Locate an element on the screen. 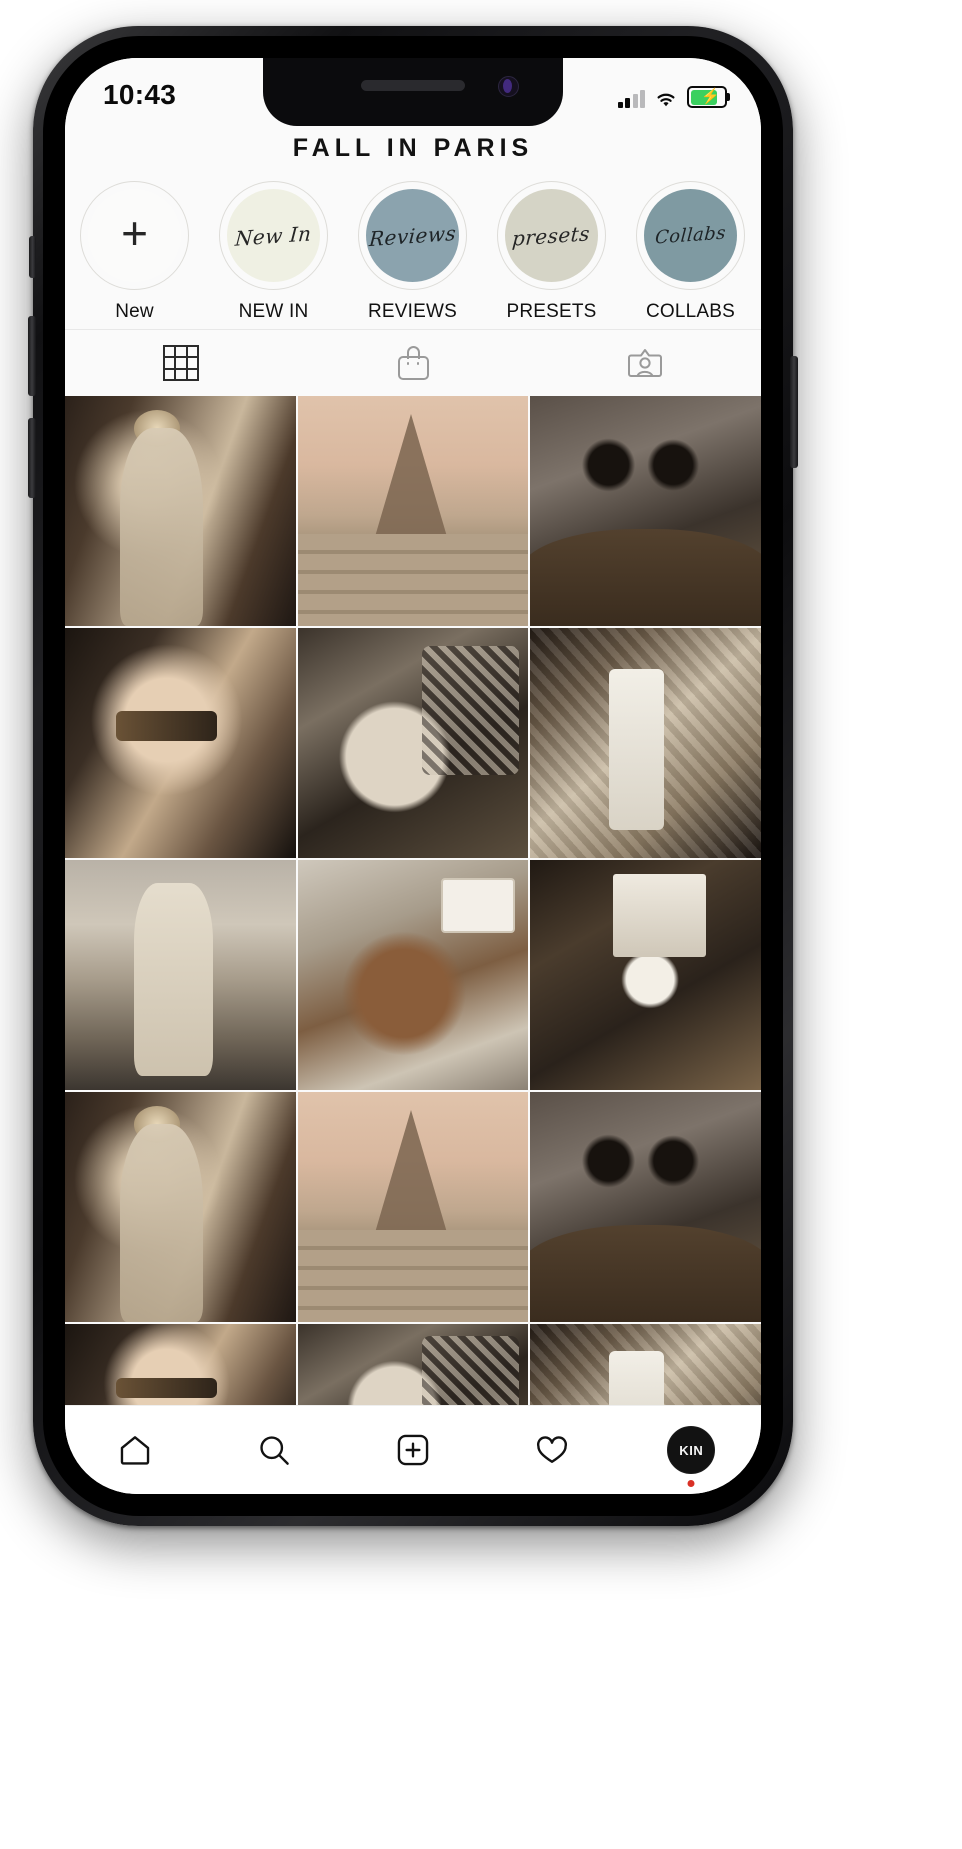 The height and width of the screenshot is (1849, 962). highlight-collabs: Collabs COLLABS is located at coordinates (690, 252).